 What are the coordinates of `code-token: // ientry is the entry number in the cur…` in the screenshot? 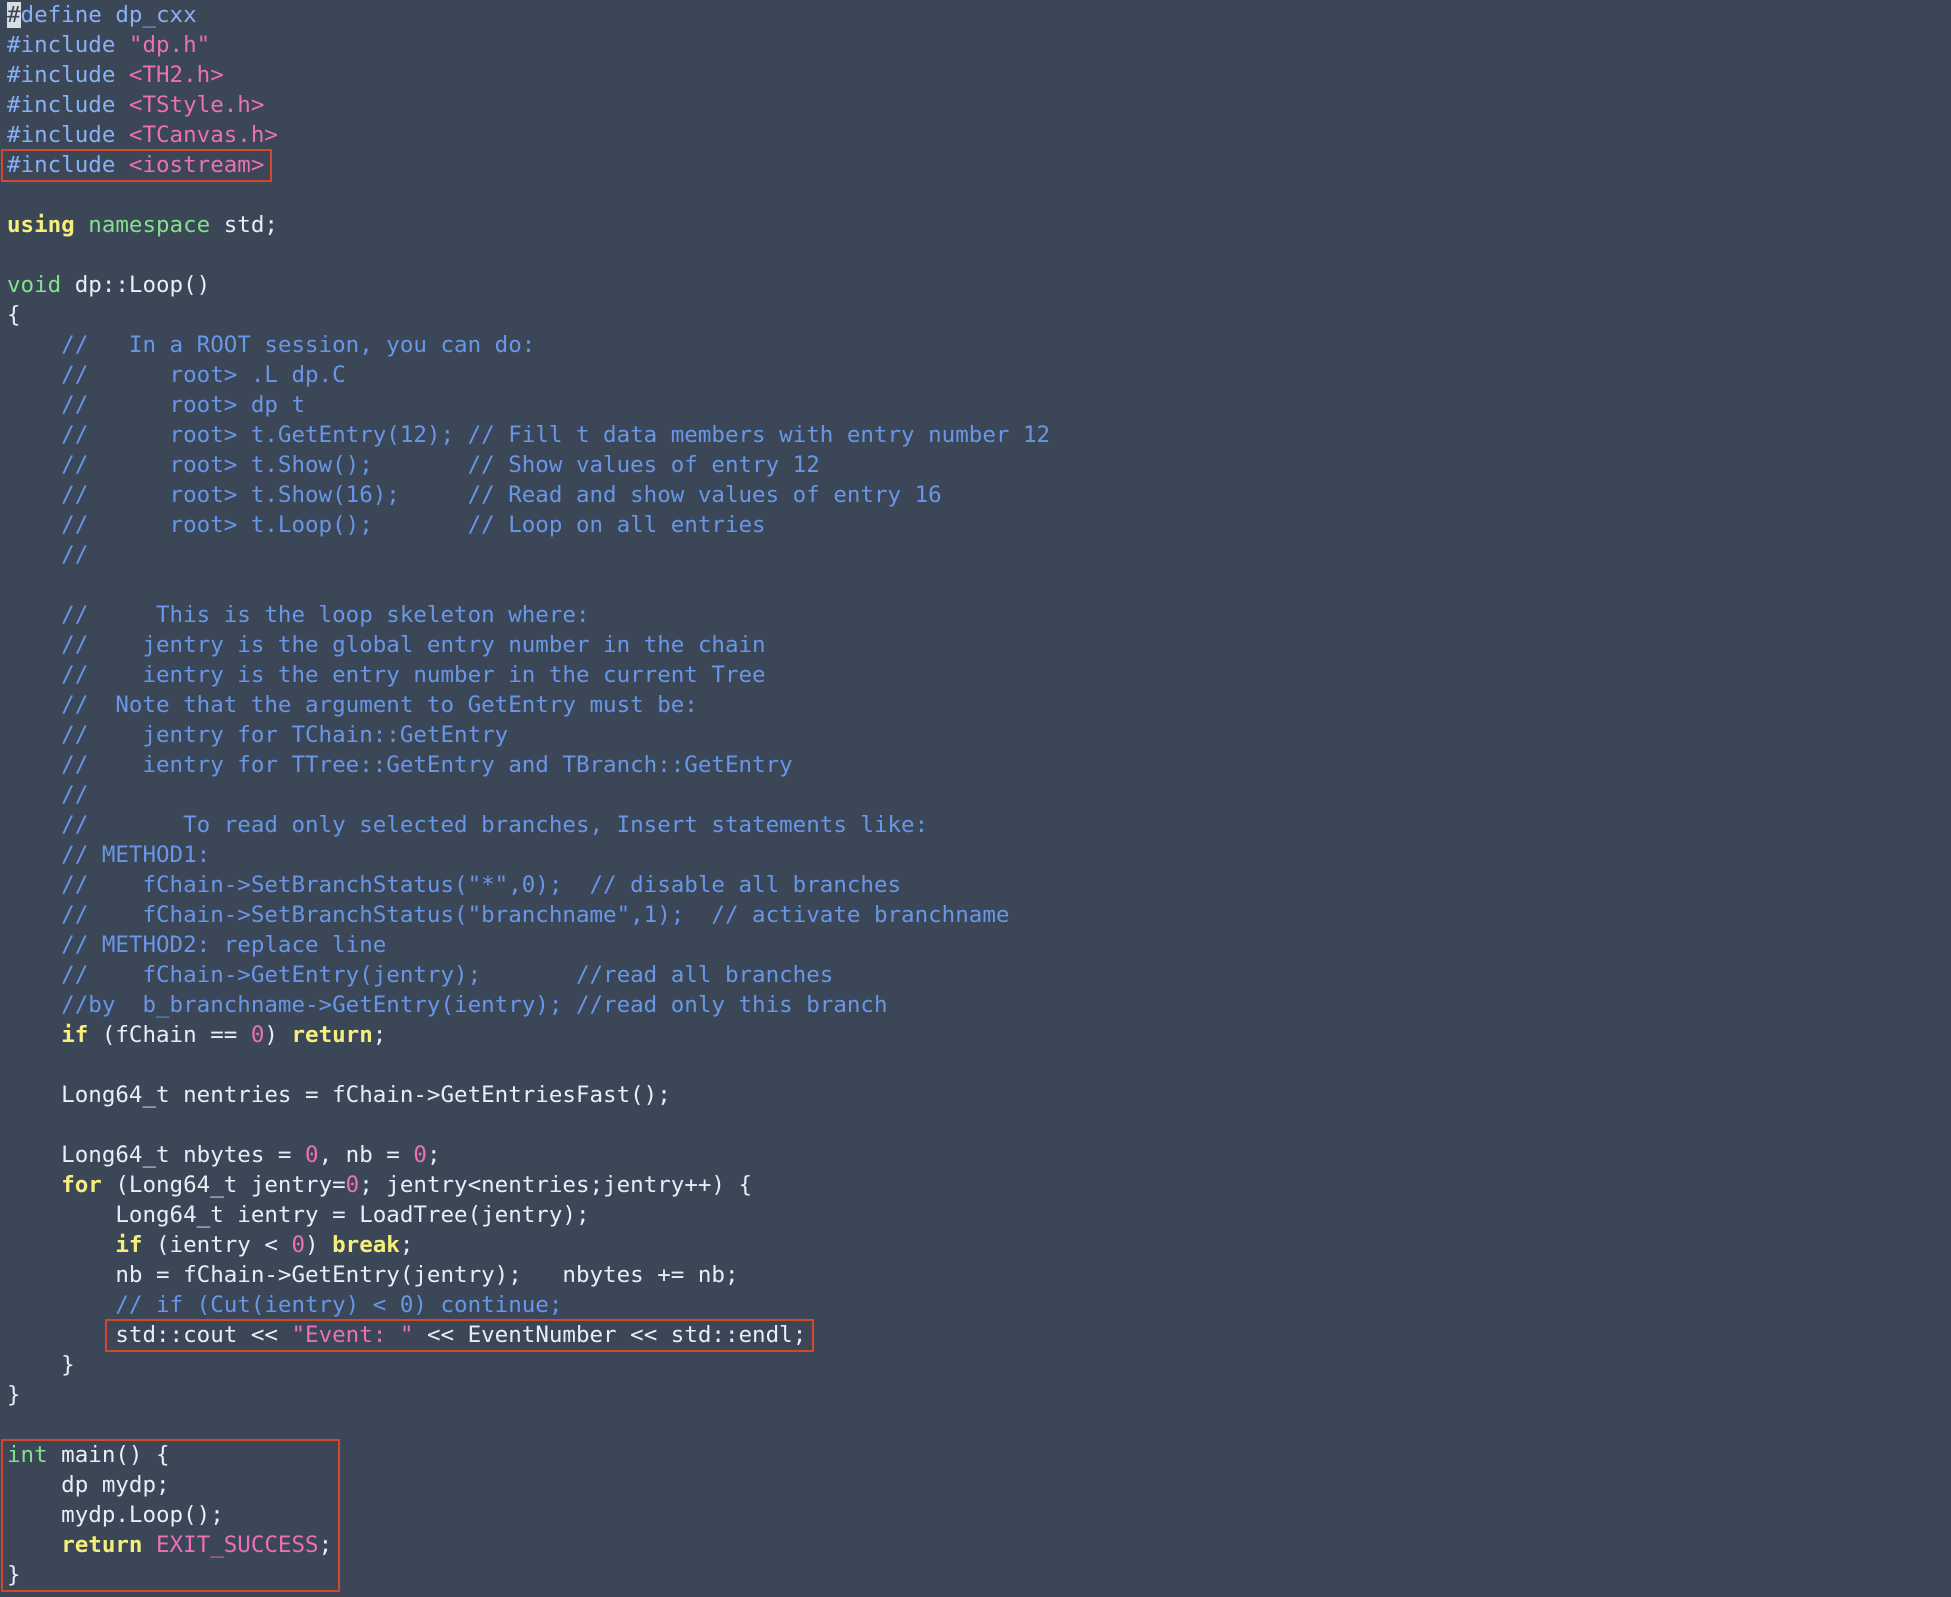 It's located at (386, 675).